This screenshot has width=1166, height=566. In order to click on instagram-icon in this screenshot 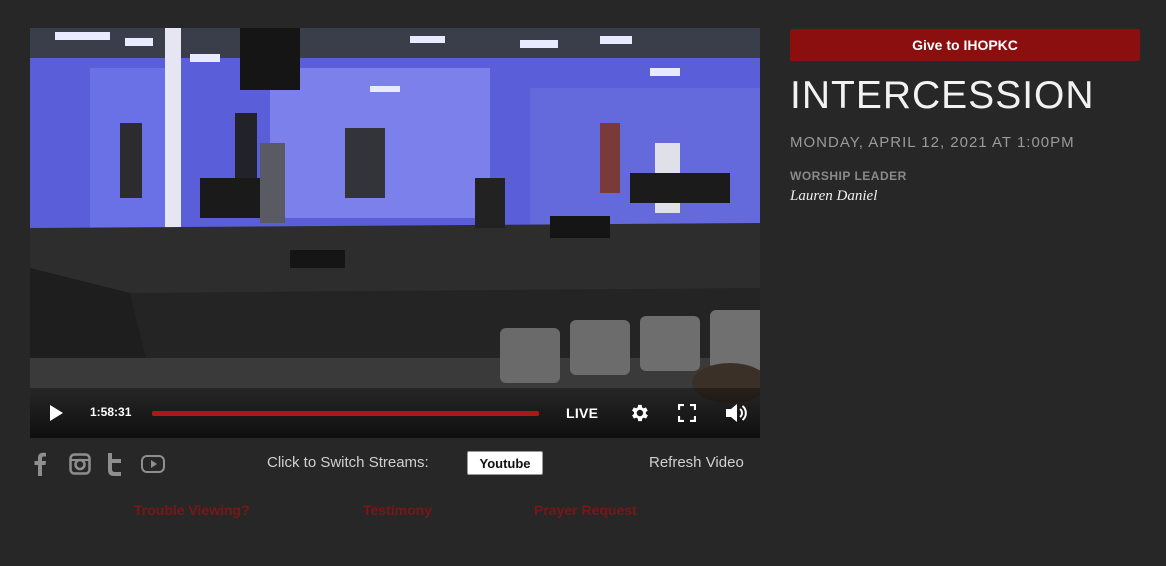, I will do `click(87, 464)`.